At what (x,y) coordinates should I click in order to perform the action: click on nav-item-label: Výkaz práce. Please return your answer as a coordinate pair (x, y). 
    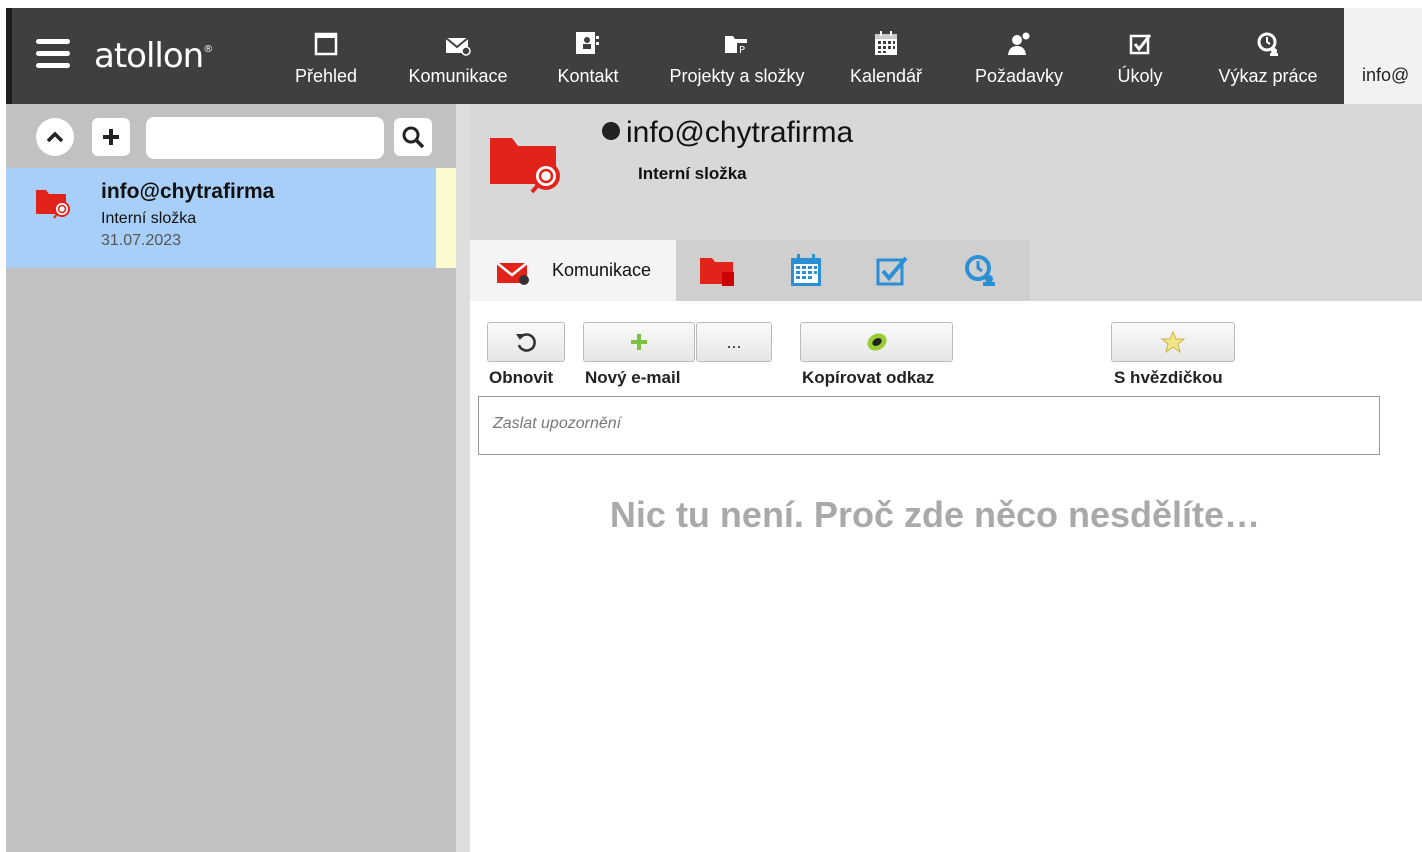
    Looking at the image, I should click on (1268, 76).